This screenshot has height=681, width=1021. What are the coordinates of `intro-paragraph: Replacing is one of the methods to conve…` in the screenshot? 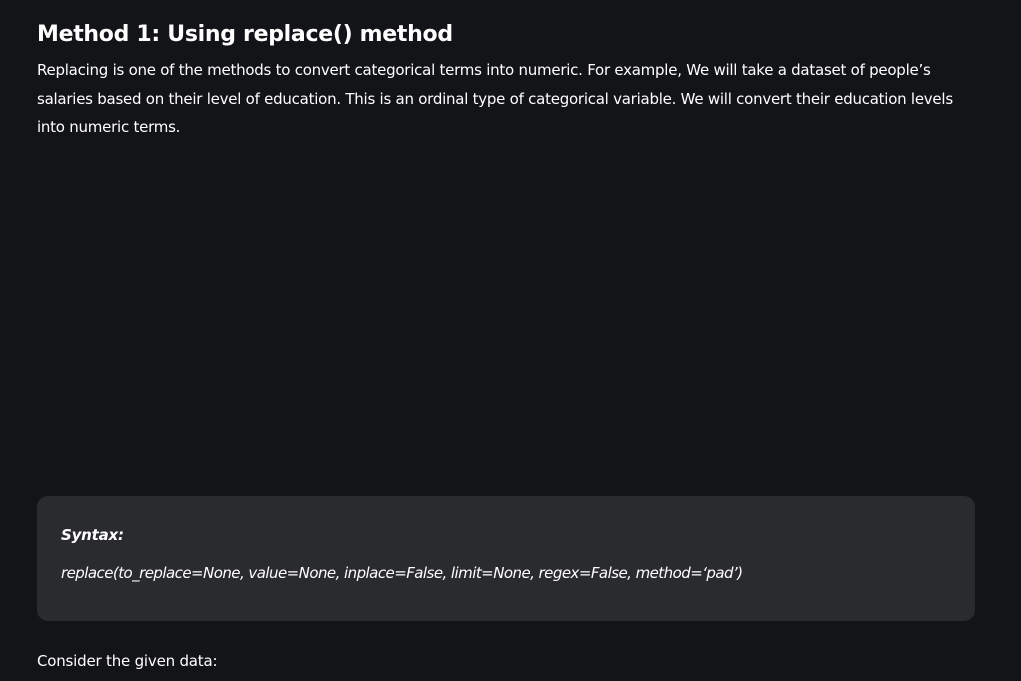 It's located at (495, 98).